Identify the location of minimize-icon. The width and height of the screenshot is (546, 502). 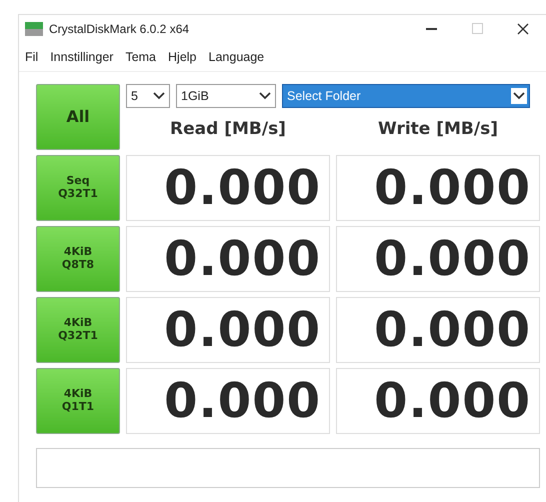
(431, 29).